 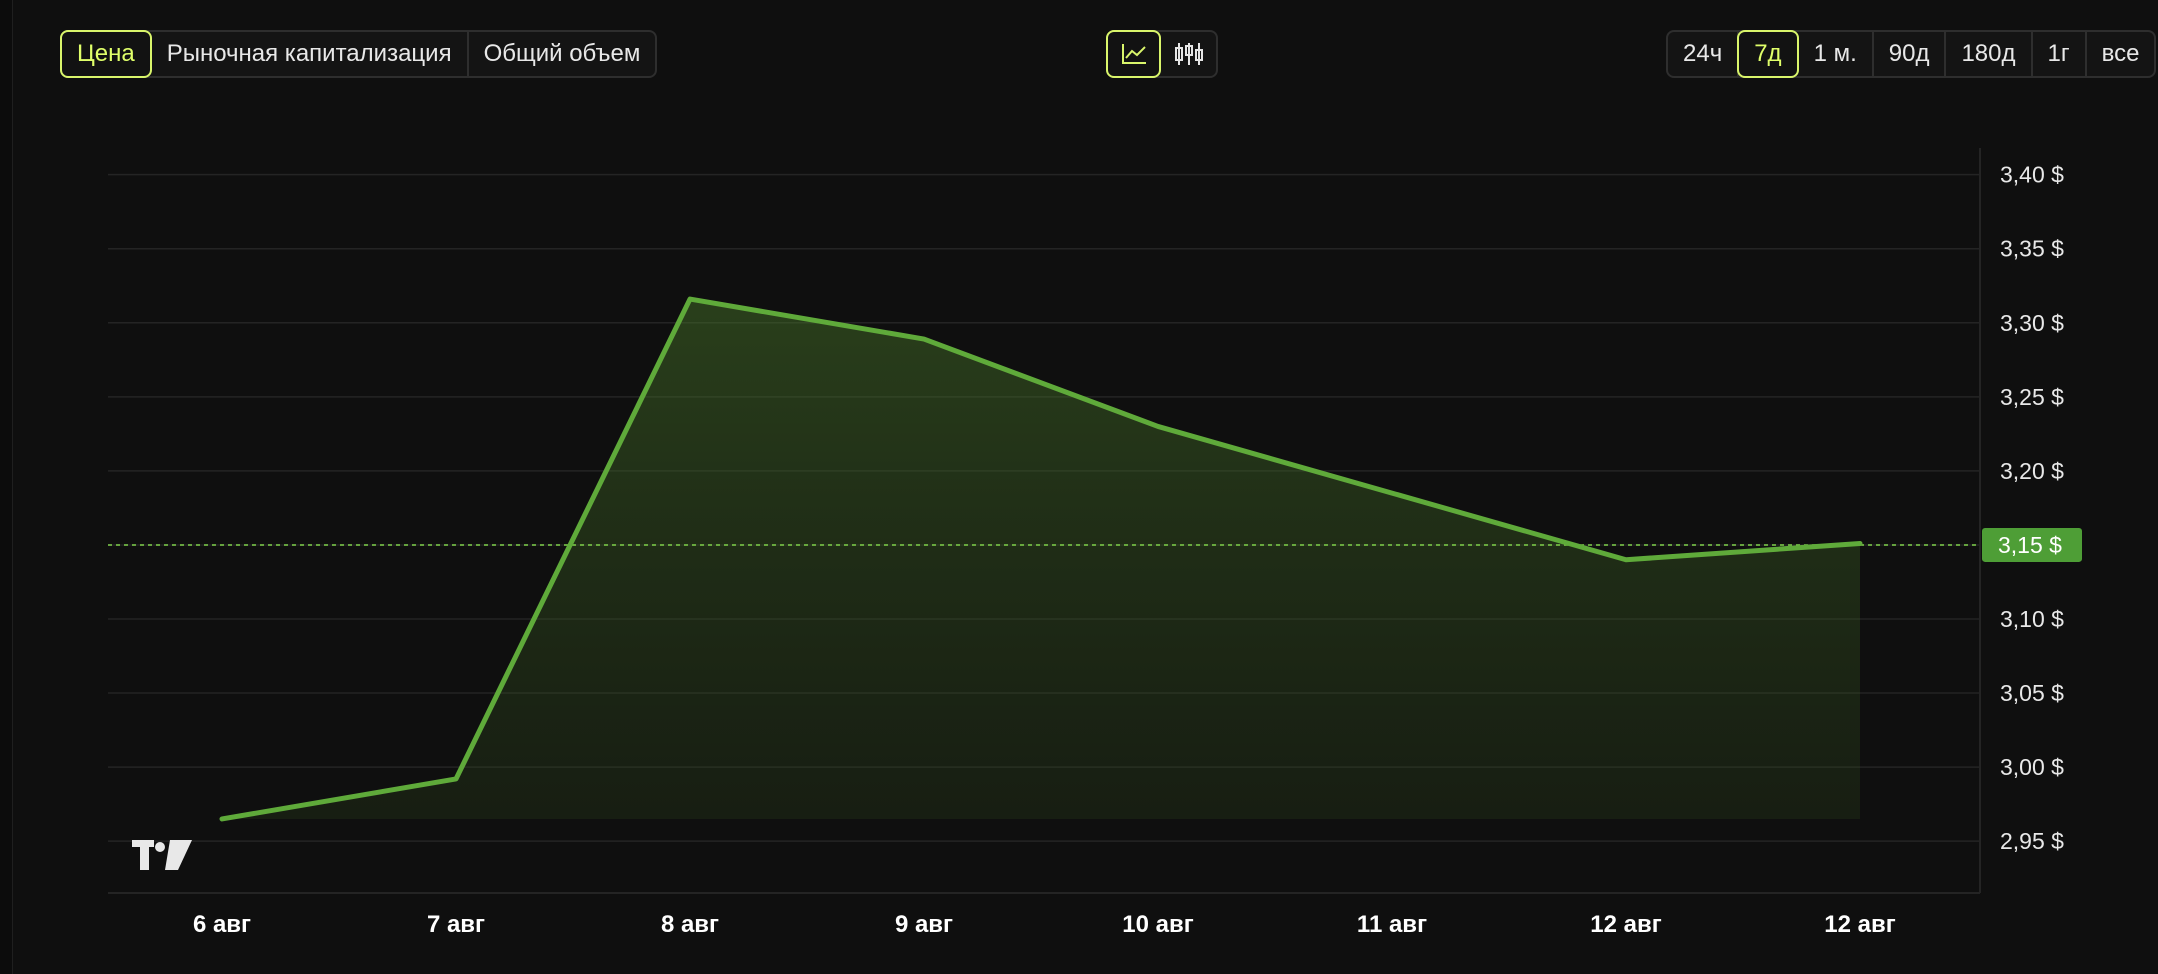 What do you see at coordinates (924, 924) in the screenshot?
I see `x-tick-label: 9 авг` at bounding box center [924, 924].